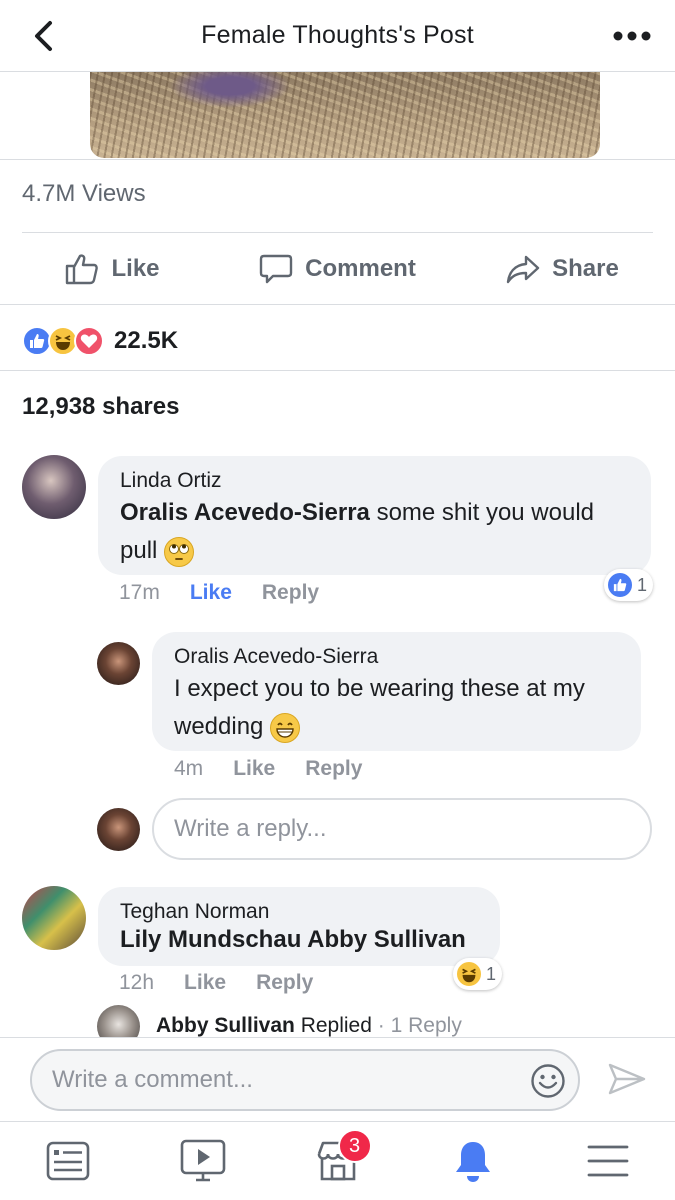 This screenshot has width=675, height=1200. I want to click on reply-like-button: Like, so click(254, 769).